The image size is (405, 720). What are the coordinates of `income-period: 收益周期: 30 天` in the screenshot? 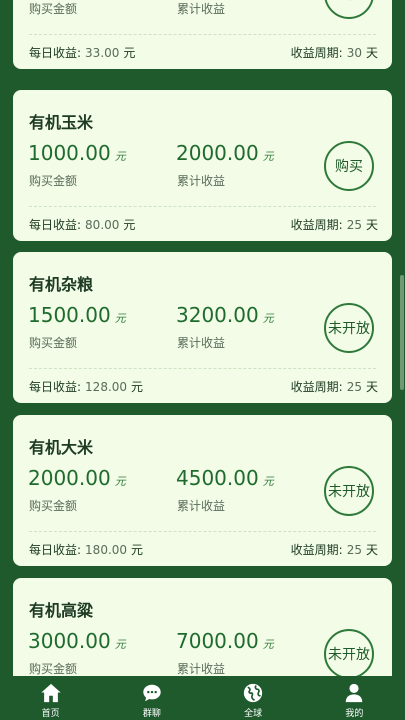 It's located at (334, 53).